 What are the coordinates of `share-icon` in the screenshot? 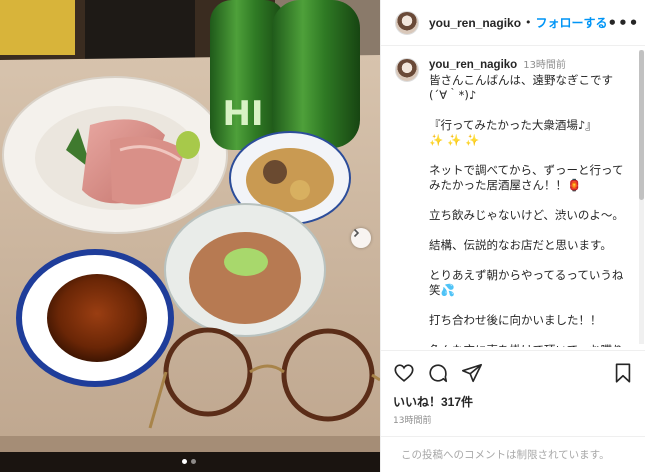 It's located at (472, 373).